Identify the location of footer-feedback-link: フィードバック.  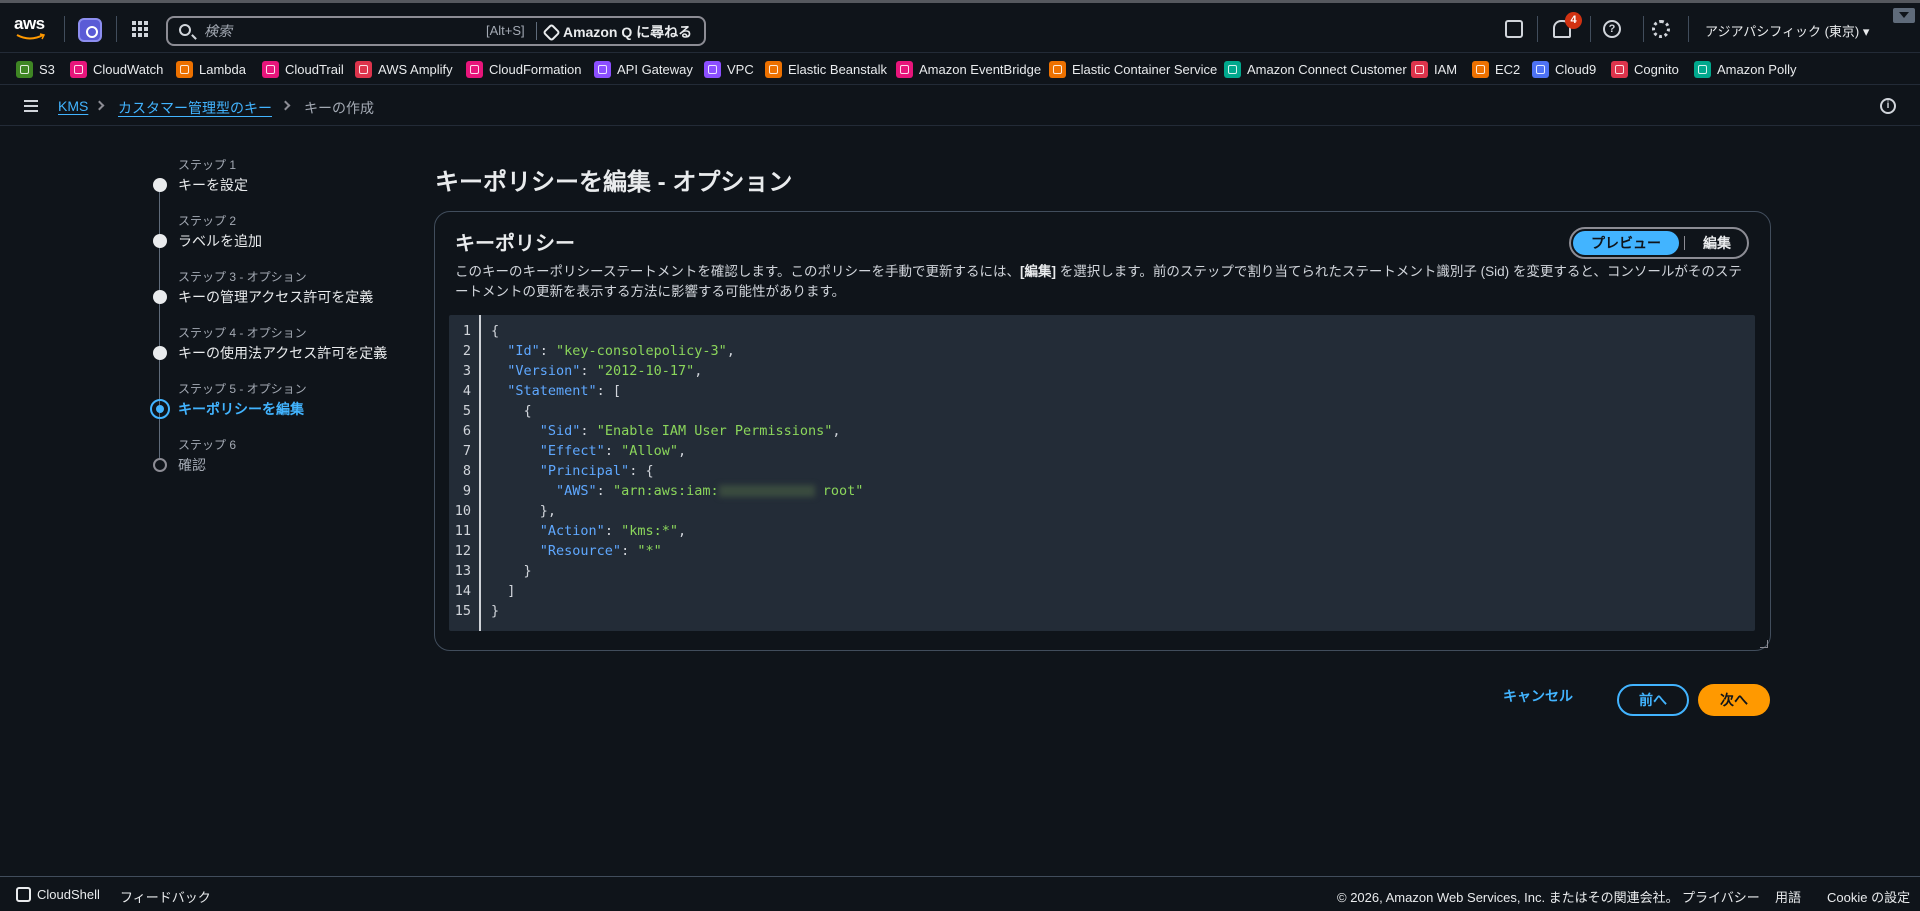
(165, 896).